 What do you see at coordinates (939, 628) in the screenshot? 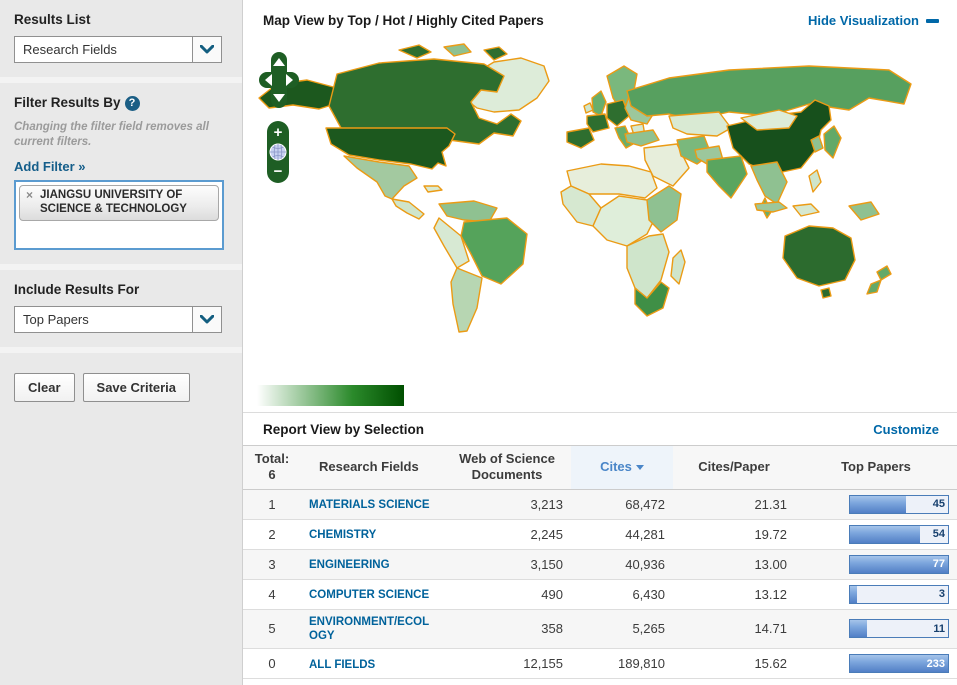
I see `top-papers-value: 11` at bounding box center [939, 628].